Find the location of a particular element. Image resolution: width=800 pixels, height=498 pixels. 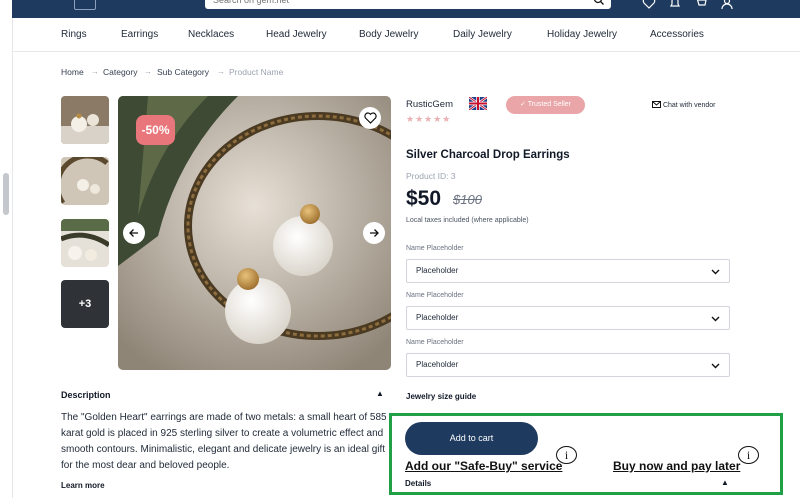

search-icon is located at coordinates (599, 3).